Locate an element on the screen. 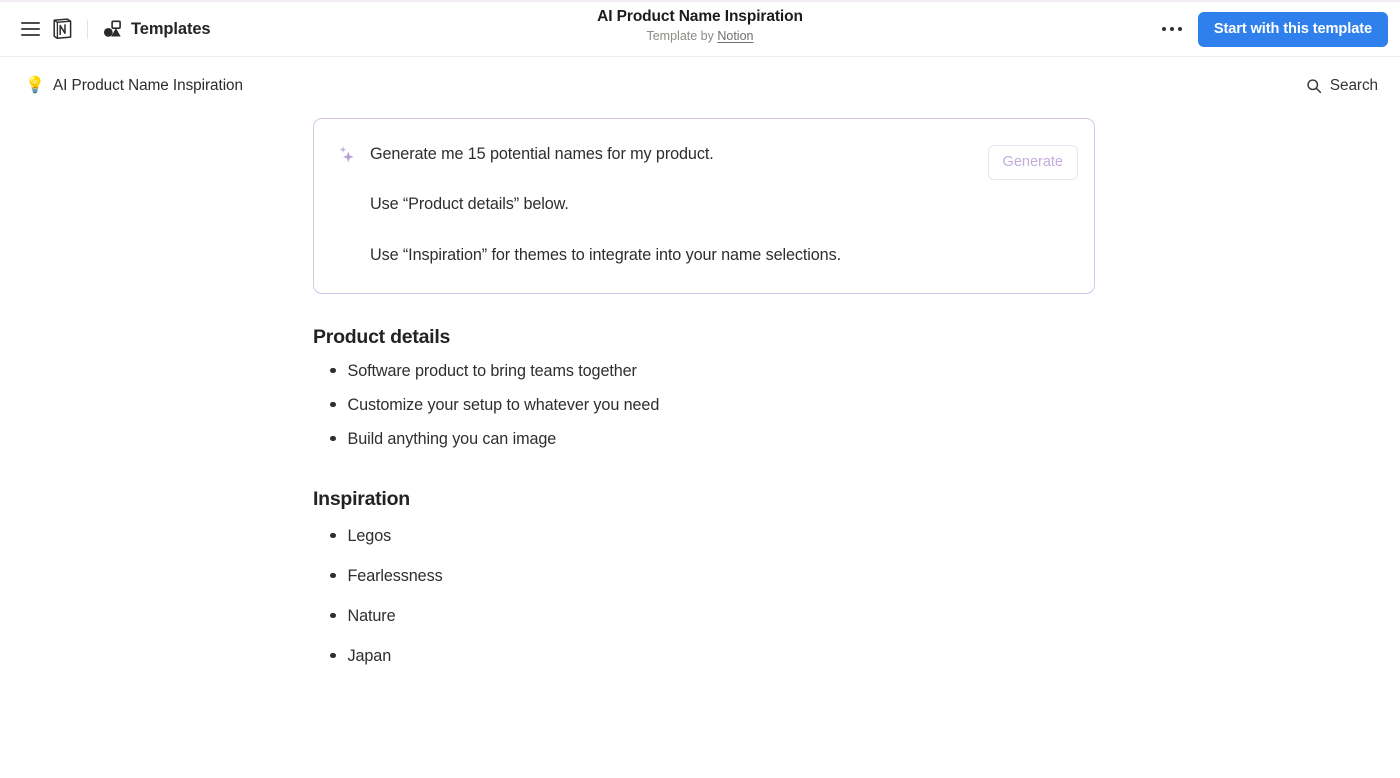 The width and height of the screenshot is (1400, 778). page-title: AI Product Name Inspiration is located at coordinates (700, 16).